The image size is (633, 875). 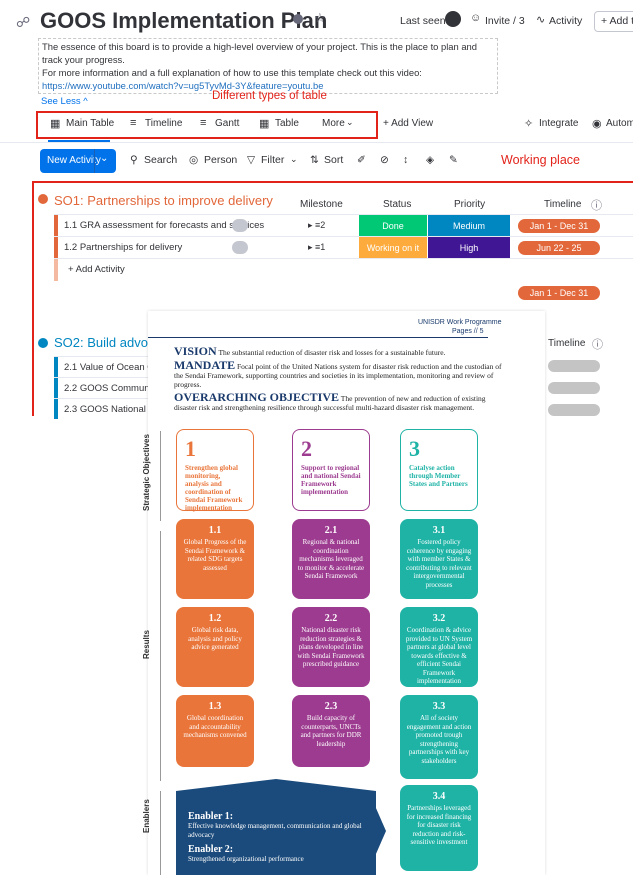 What do you see at coordinates (613, 21) in the screenshot?
I see `add-to-board-button: + Add to` at bounding box center [613, 21].